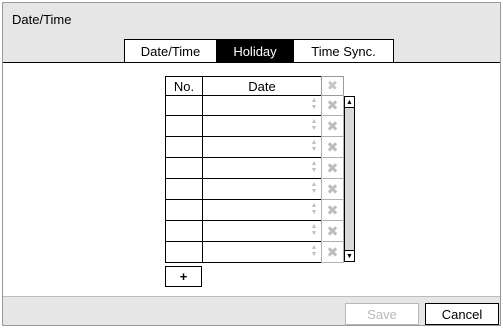 The height and width of the screenshot is (328, 503). What do you see at coordinates (332, 86) in the screenshot?
I see `delete-all-icon: ✖` at bounding box center [332, 86].